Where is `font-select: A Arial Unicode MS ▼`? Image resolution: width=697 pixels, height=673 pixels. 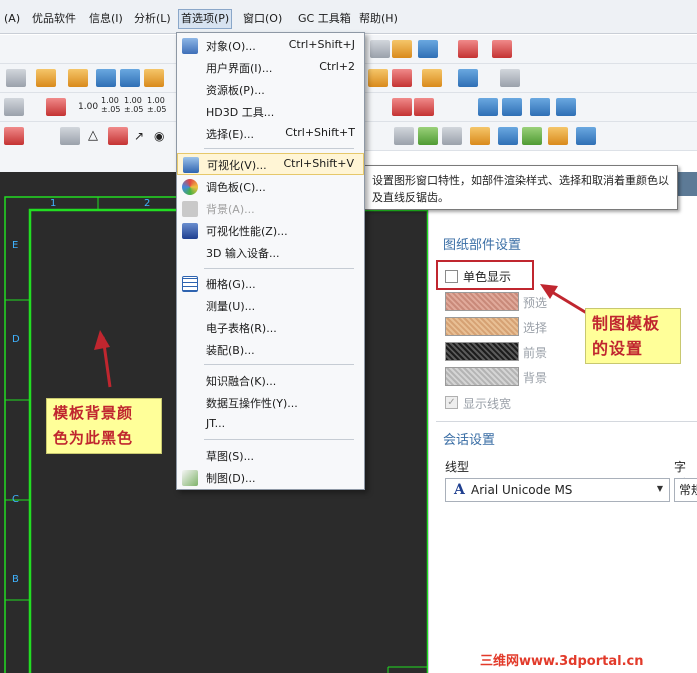
font-select: A Arial Unicode MS ▼ is located at coordinates (557, 490).